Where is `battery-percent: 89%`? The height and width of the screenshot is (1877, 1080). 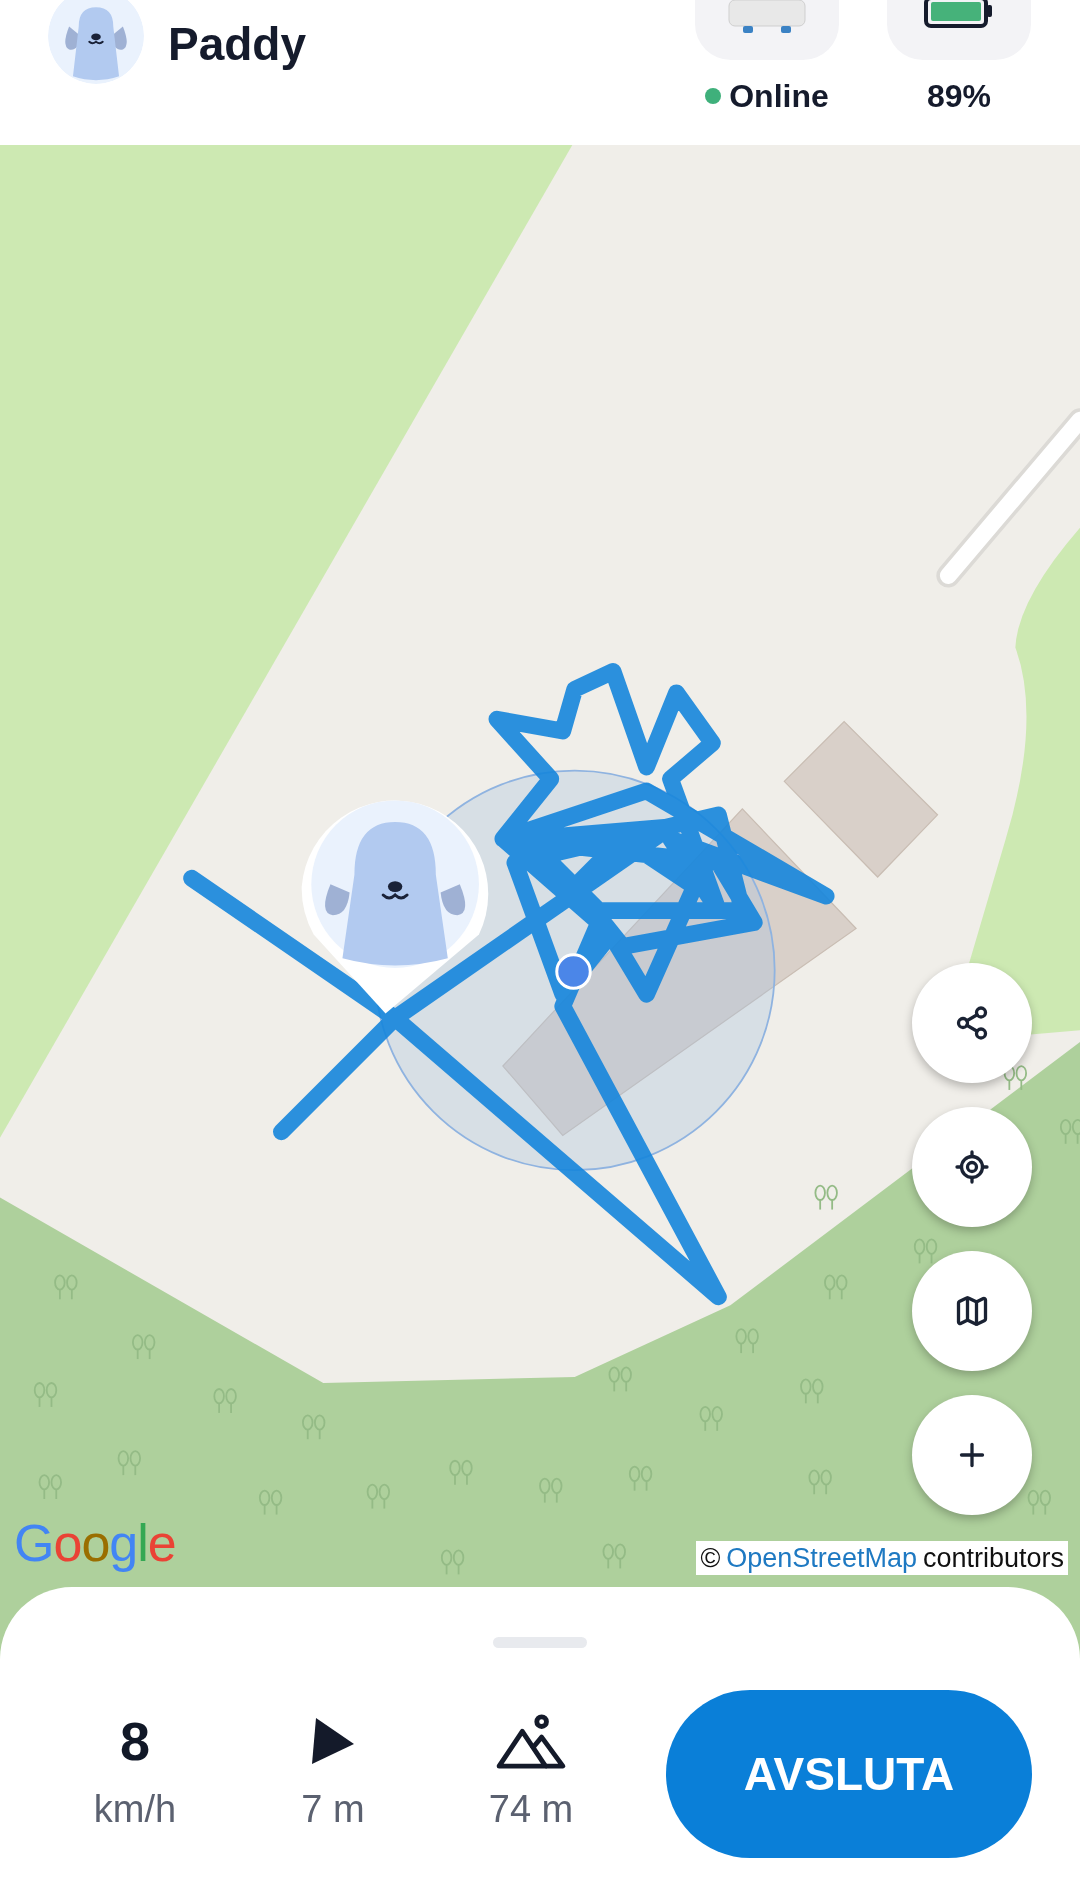 battery-percent: 89% is located at coordinates (958, 96).